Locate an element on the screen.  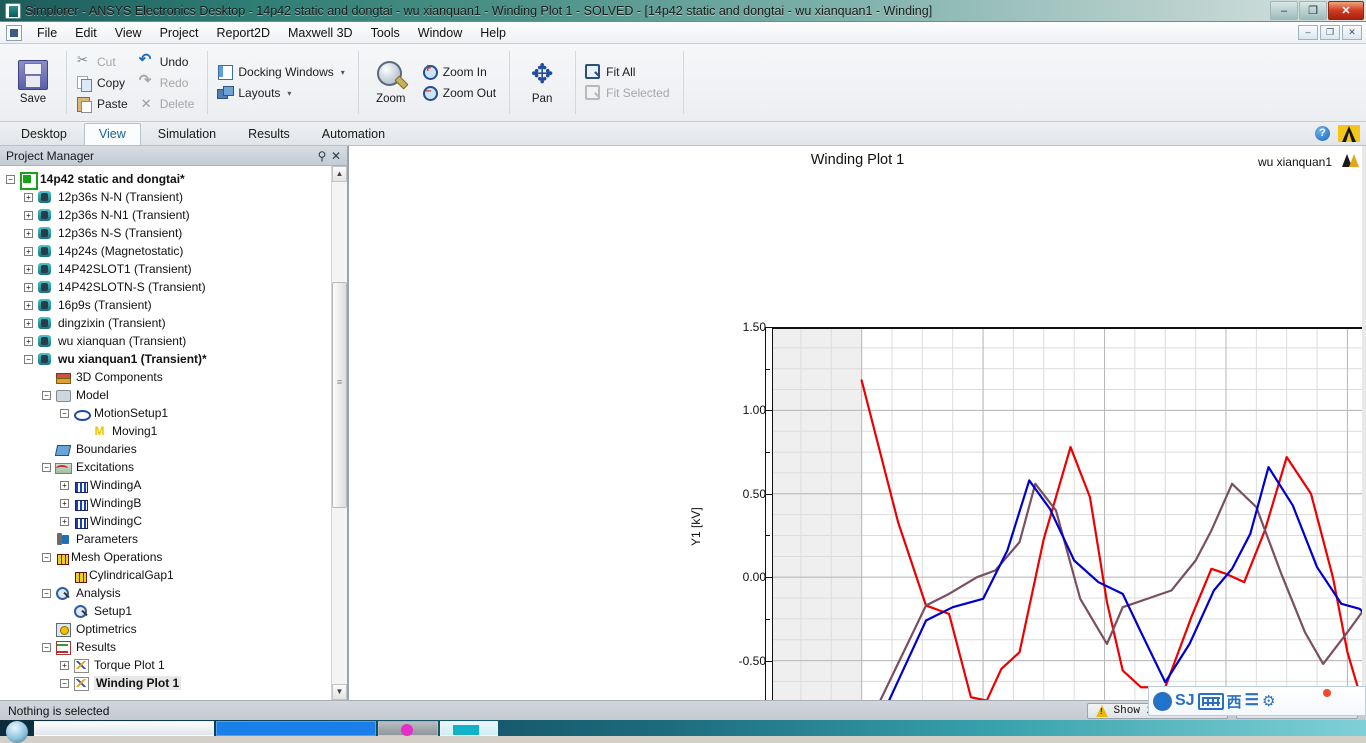
fit-selected-button: Fit Selected is located at coordinates (628, 93).